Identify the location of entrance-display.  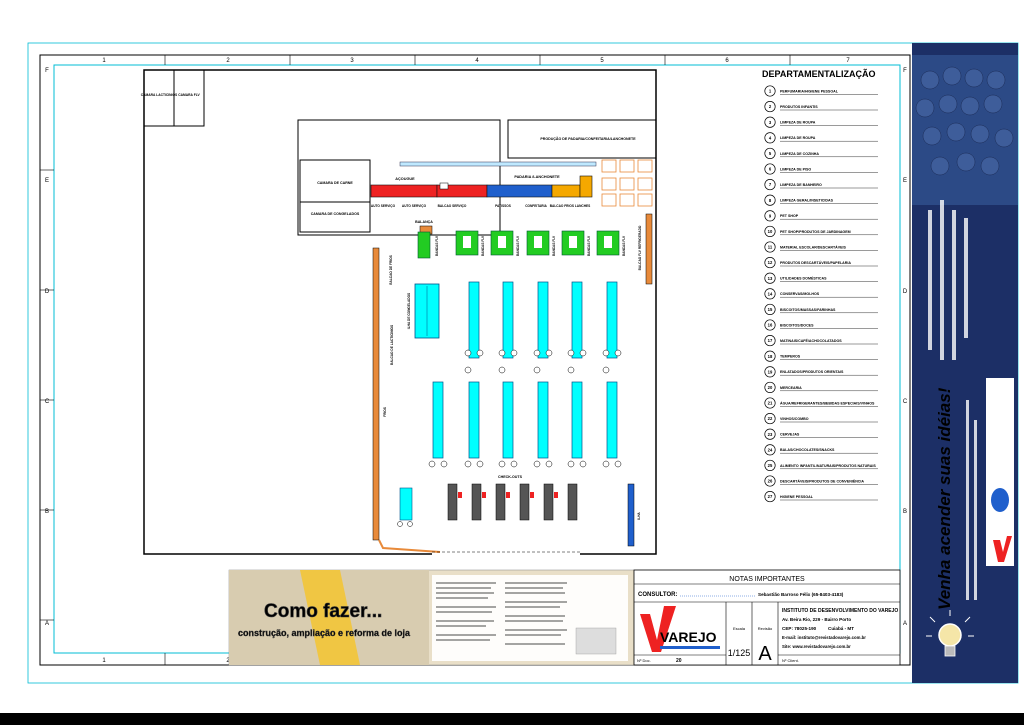
(406, 504).